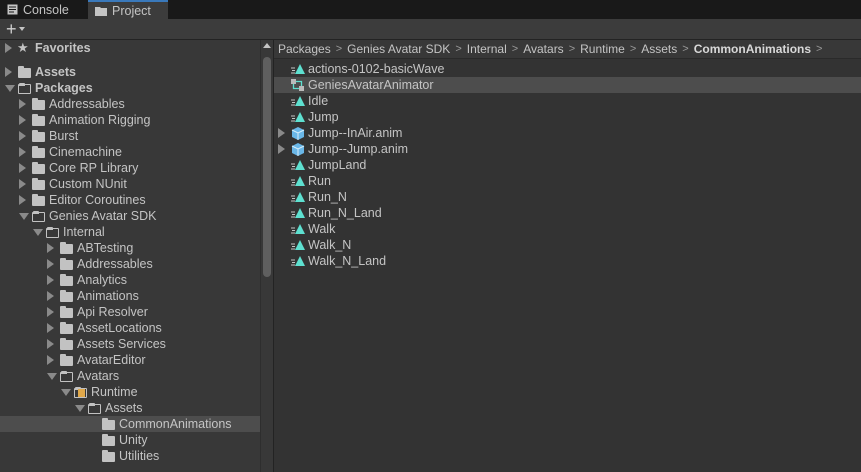 The width and height of the screenshot is (861, 472). Describe the element at coordinates (15, 29) in the screenshot. I see `add-button: +` at that location.